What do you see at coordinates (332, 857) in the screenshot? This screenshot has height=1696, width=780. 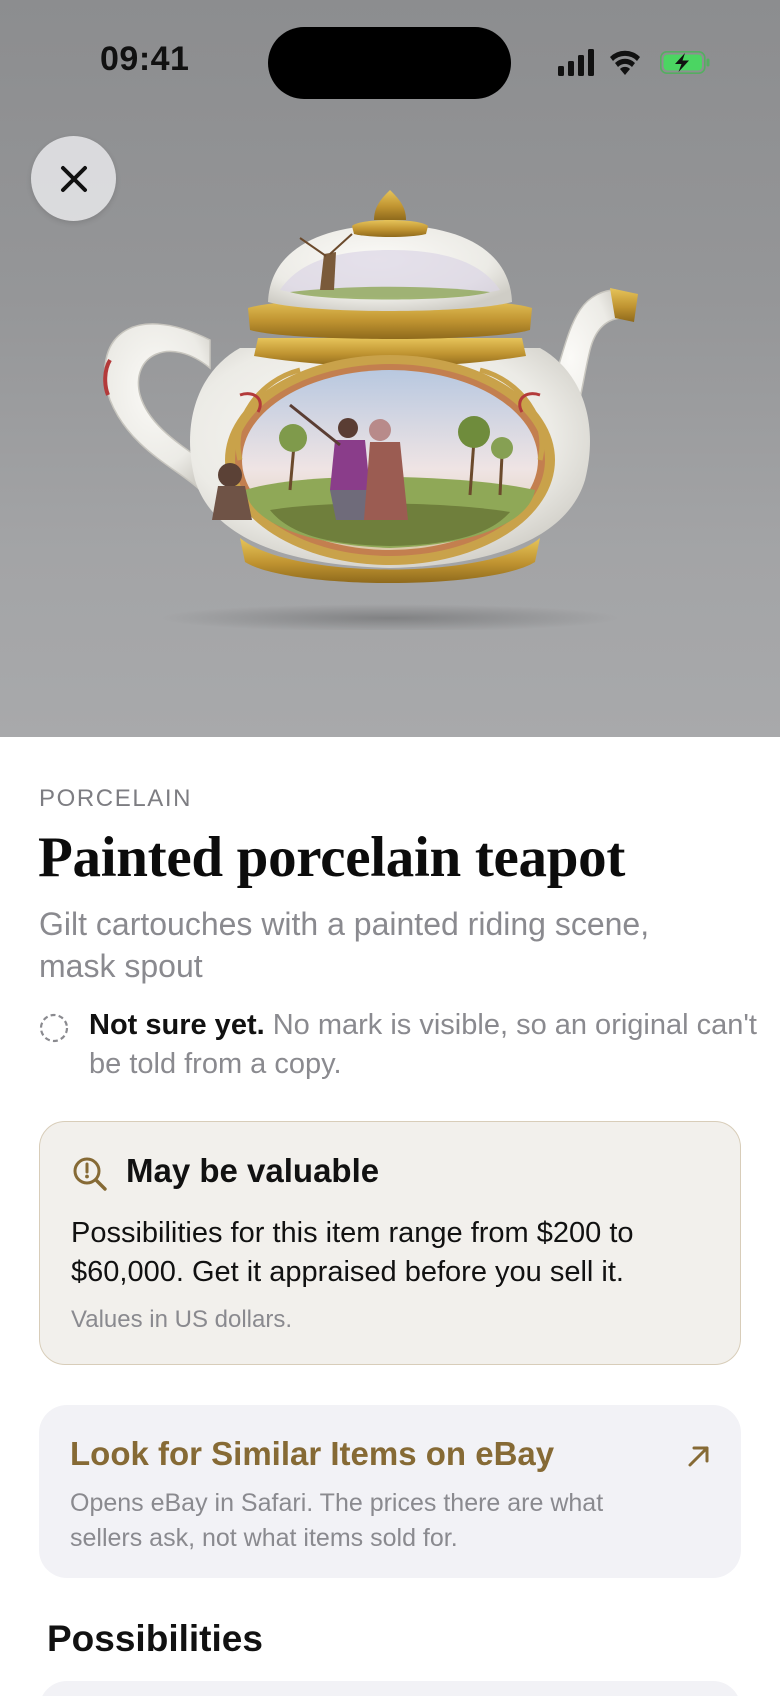 I see `item-title: Painted porcelain teapot` at bounding box center [332, 857].